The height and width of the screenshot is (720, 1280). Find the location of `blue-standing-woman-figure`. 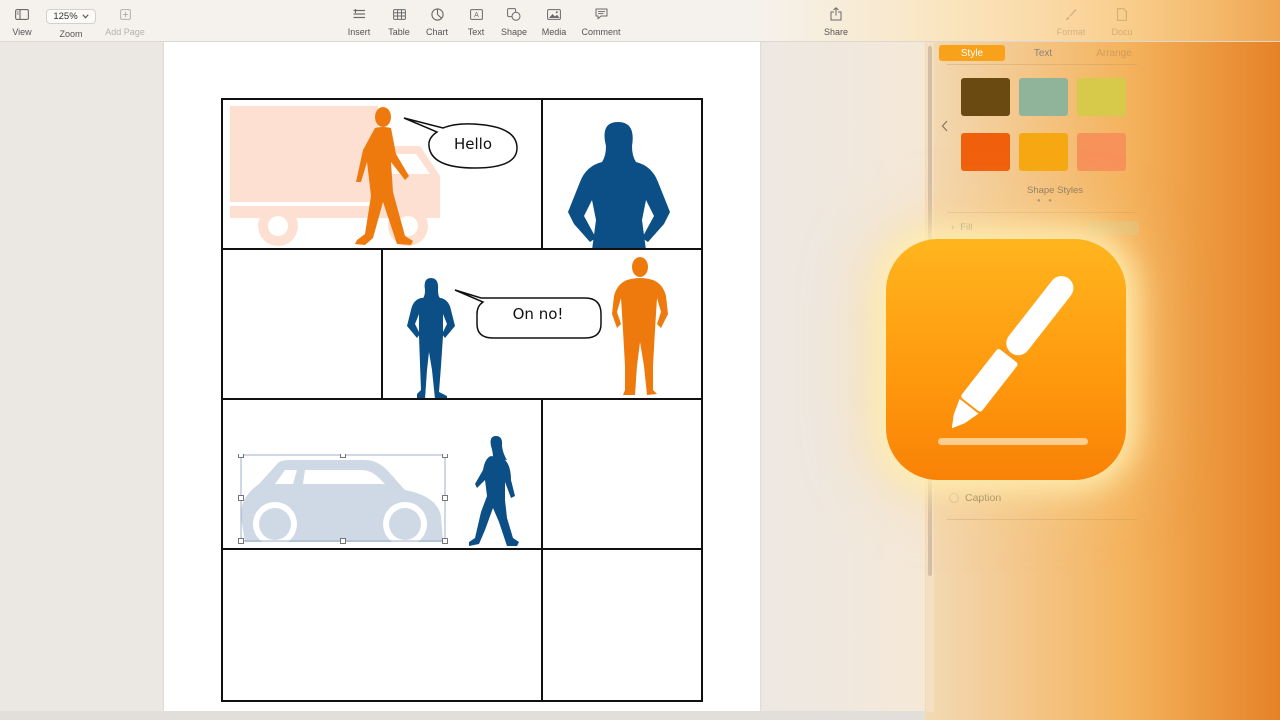

blue-standing-woman-figure is located at coordinates (431, 338).